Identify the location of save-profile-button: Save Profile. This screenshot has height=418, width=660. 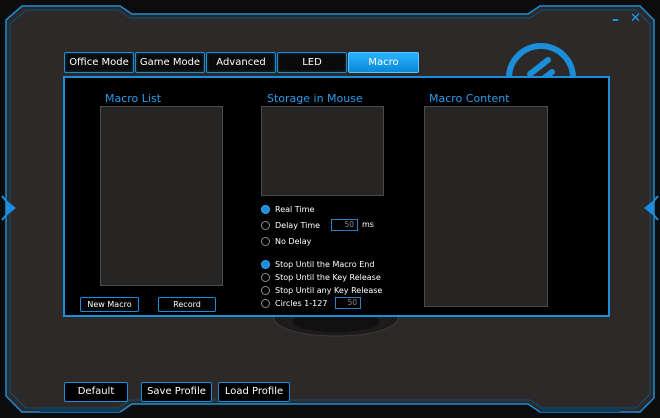
(176, 392).